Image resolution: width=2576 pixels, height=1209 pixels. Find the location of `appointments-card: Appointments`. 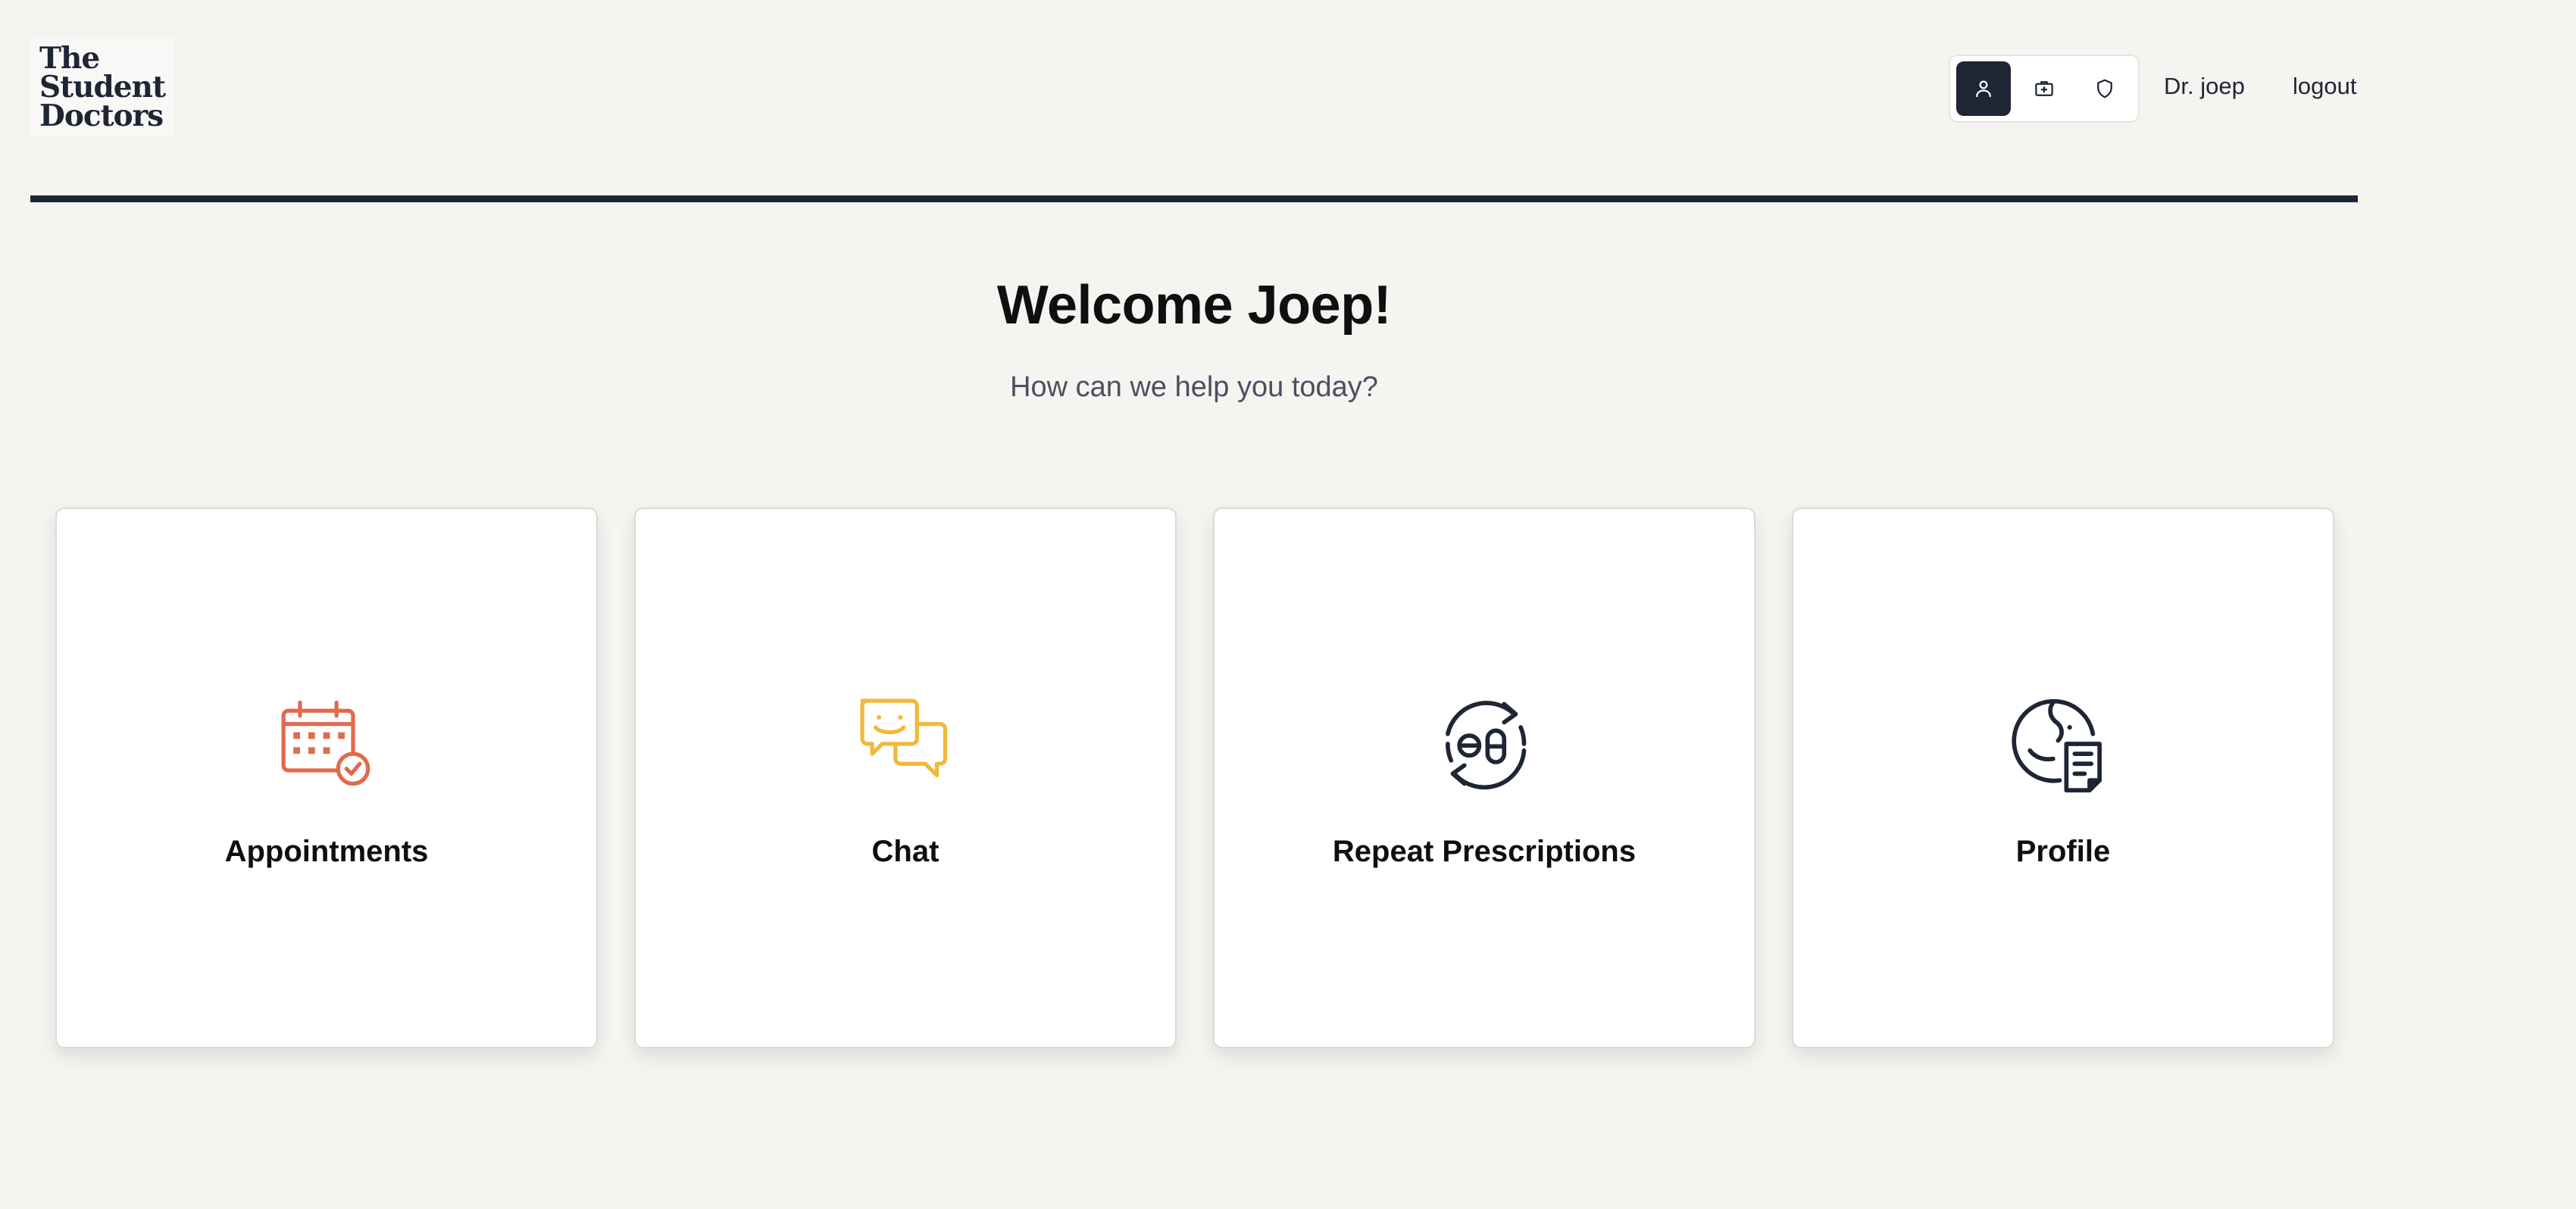

appointments-card: Appointments is located at coordinates (326, 778).